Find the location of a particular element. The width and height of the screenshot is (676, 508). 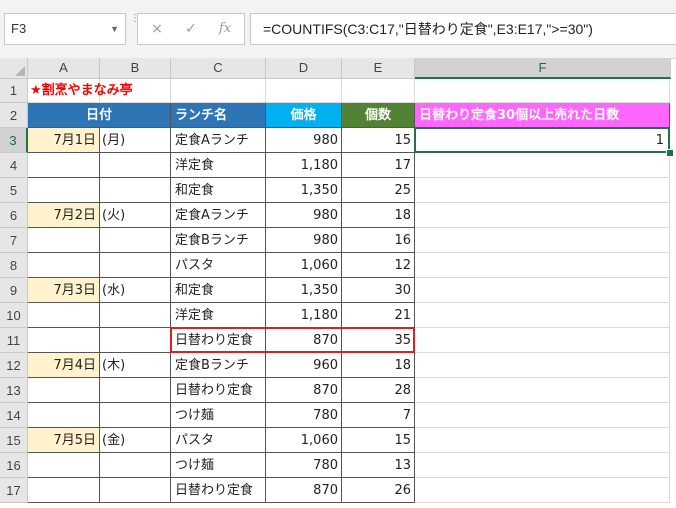

column-header-d: D is located at coordinates (304, 68).